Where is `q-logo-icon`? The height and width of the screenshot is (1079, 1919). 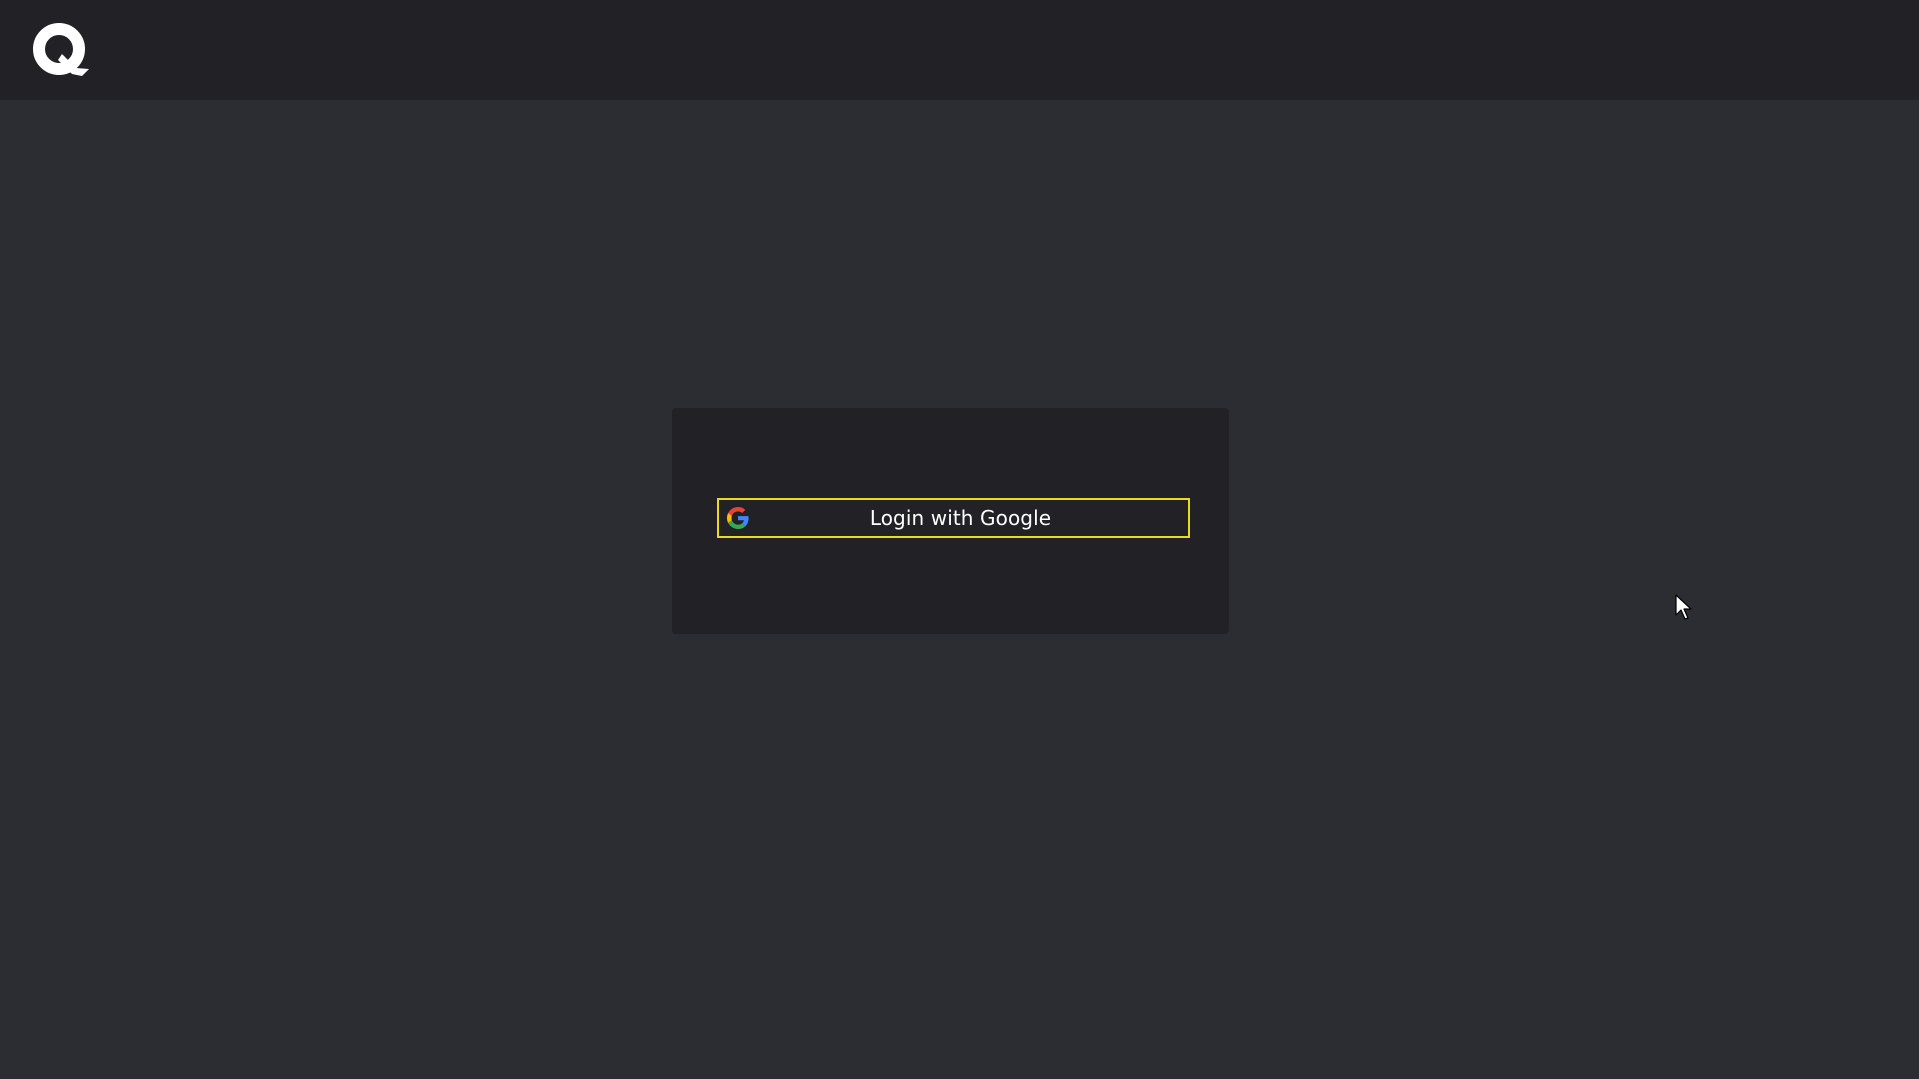 q-logo-icon is located at coordinates (62, 51).